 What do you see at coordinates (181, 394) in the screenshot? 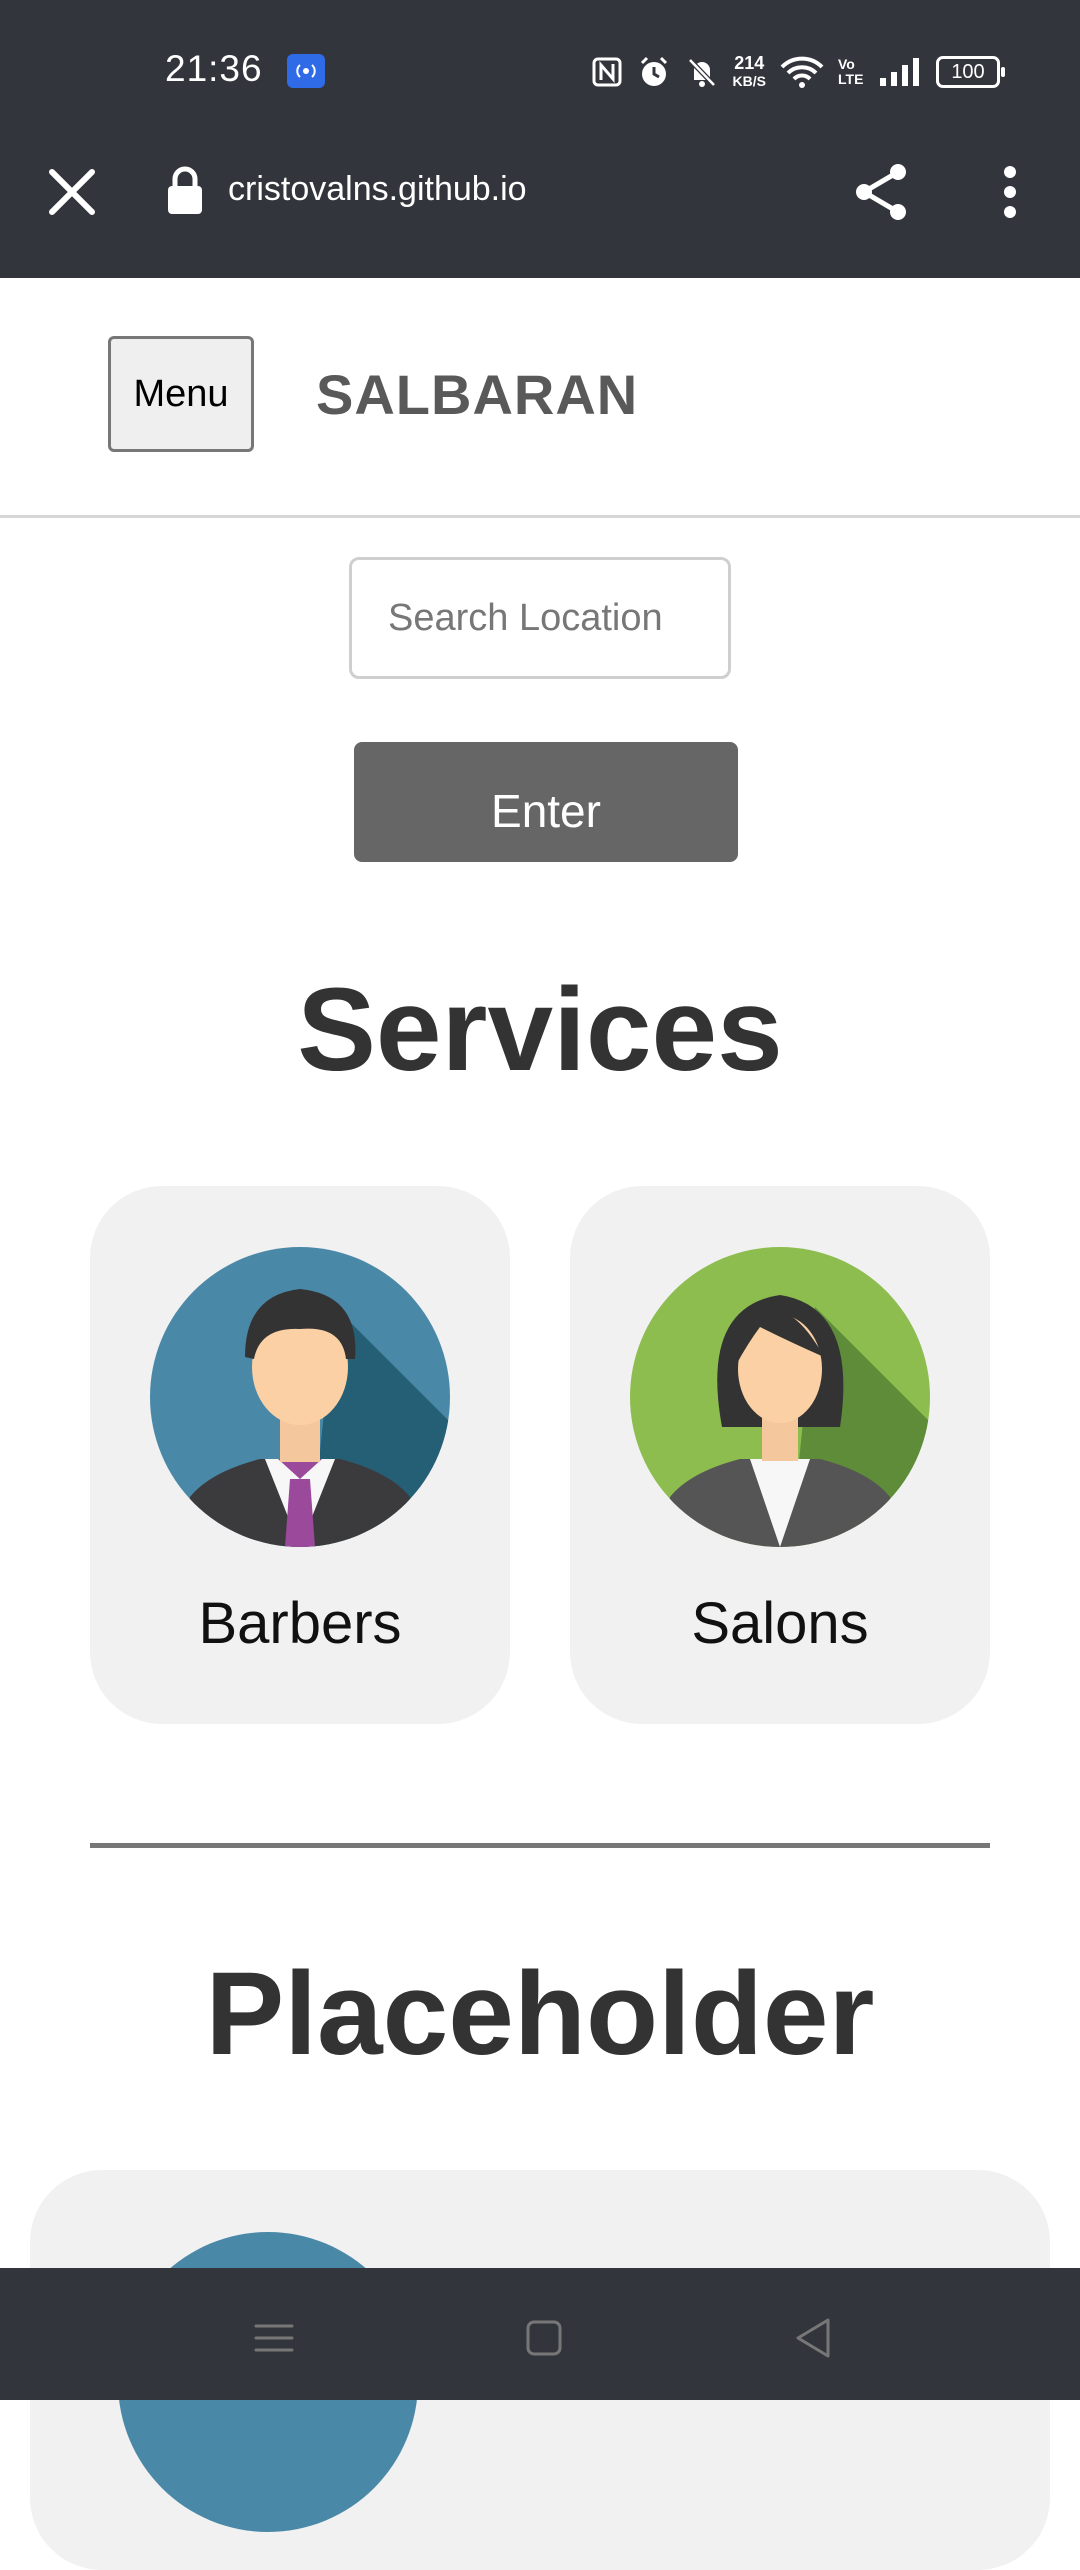
I see `menu-button: Menu` at bounding box center [181, 394].